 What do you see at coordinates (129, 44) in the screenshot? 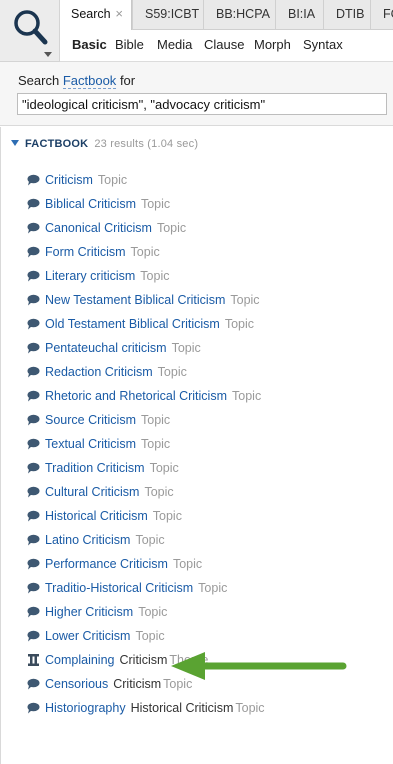
I see `subtab-bible: Bible` at bounding box center [129, 44].